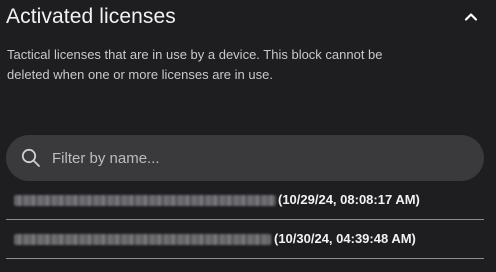 Image resolution: width=496 pixels, height=272 pixels. I want to click on license-row: (10/30/24, 04:39:48 AM), so click(245, 239).